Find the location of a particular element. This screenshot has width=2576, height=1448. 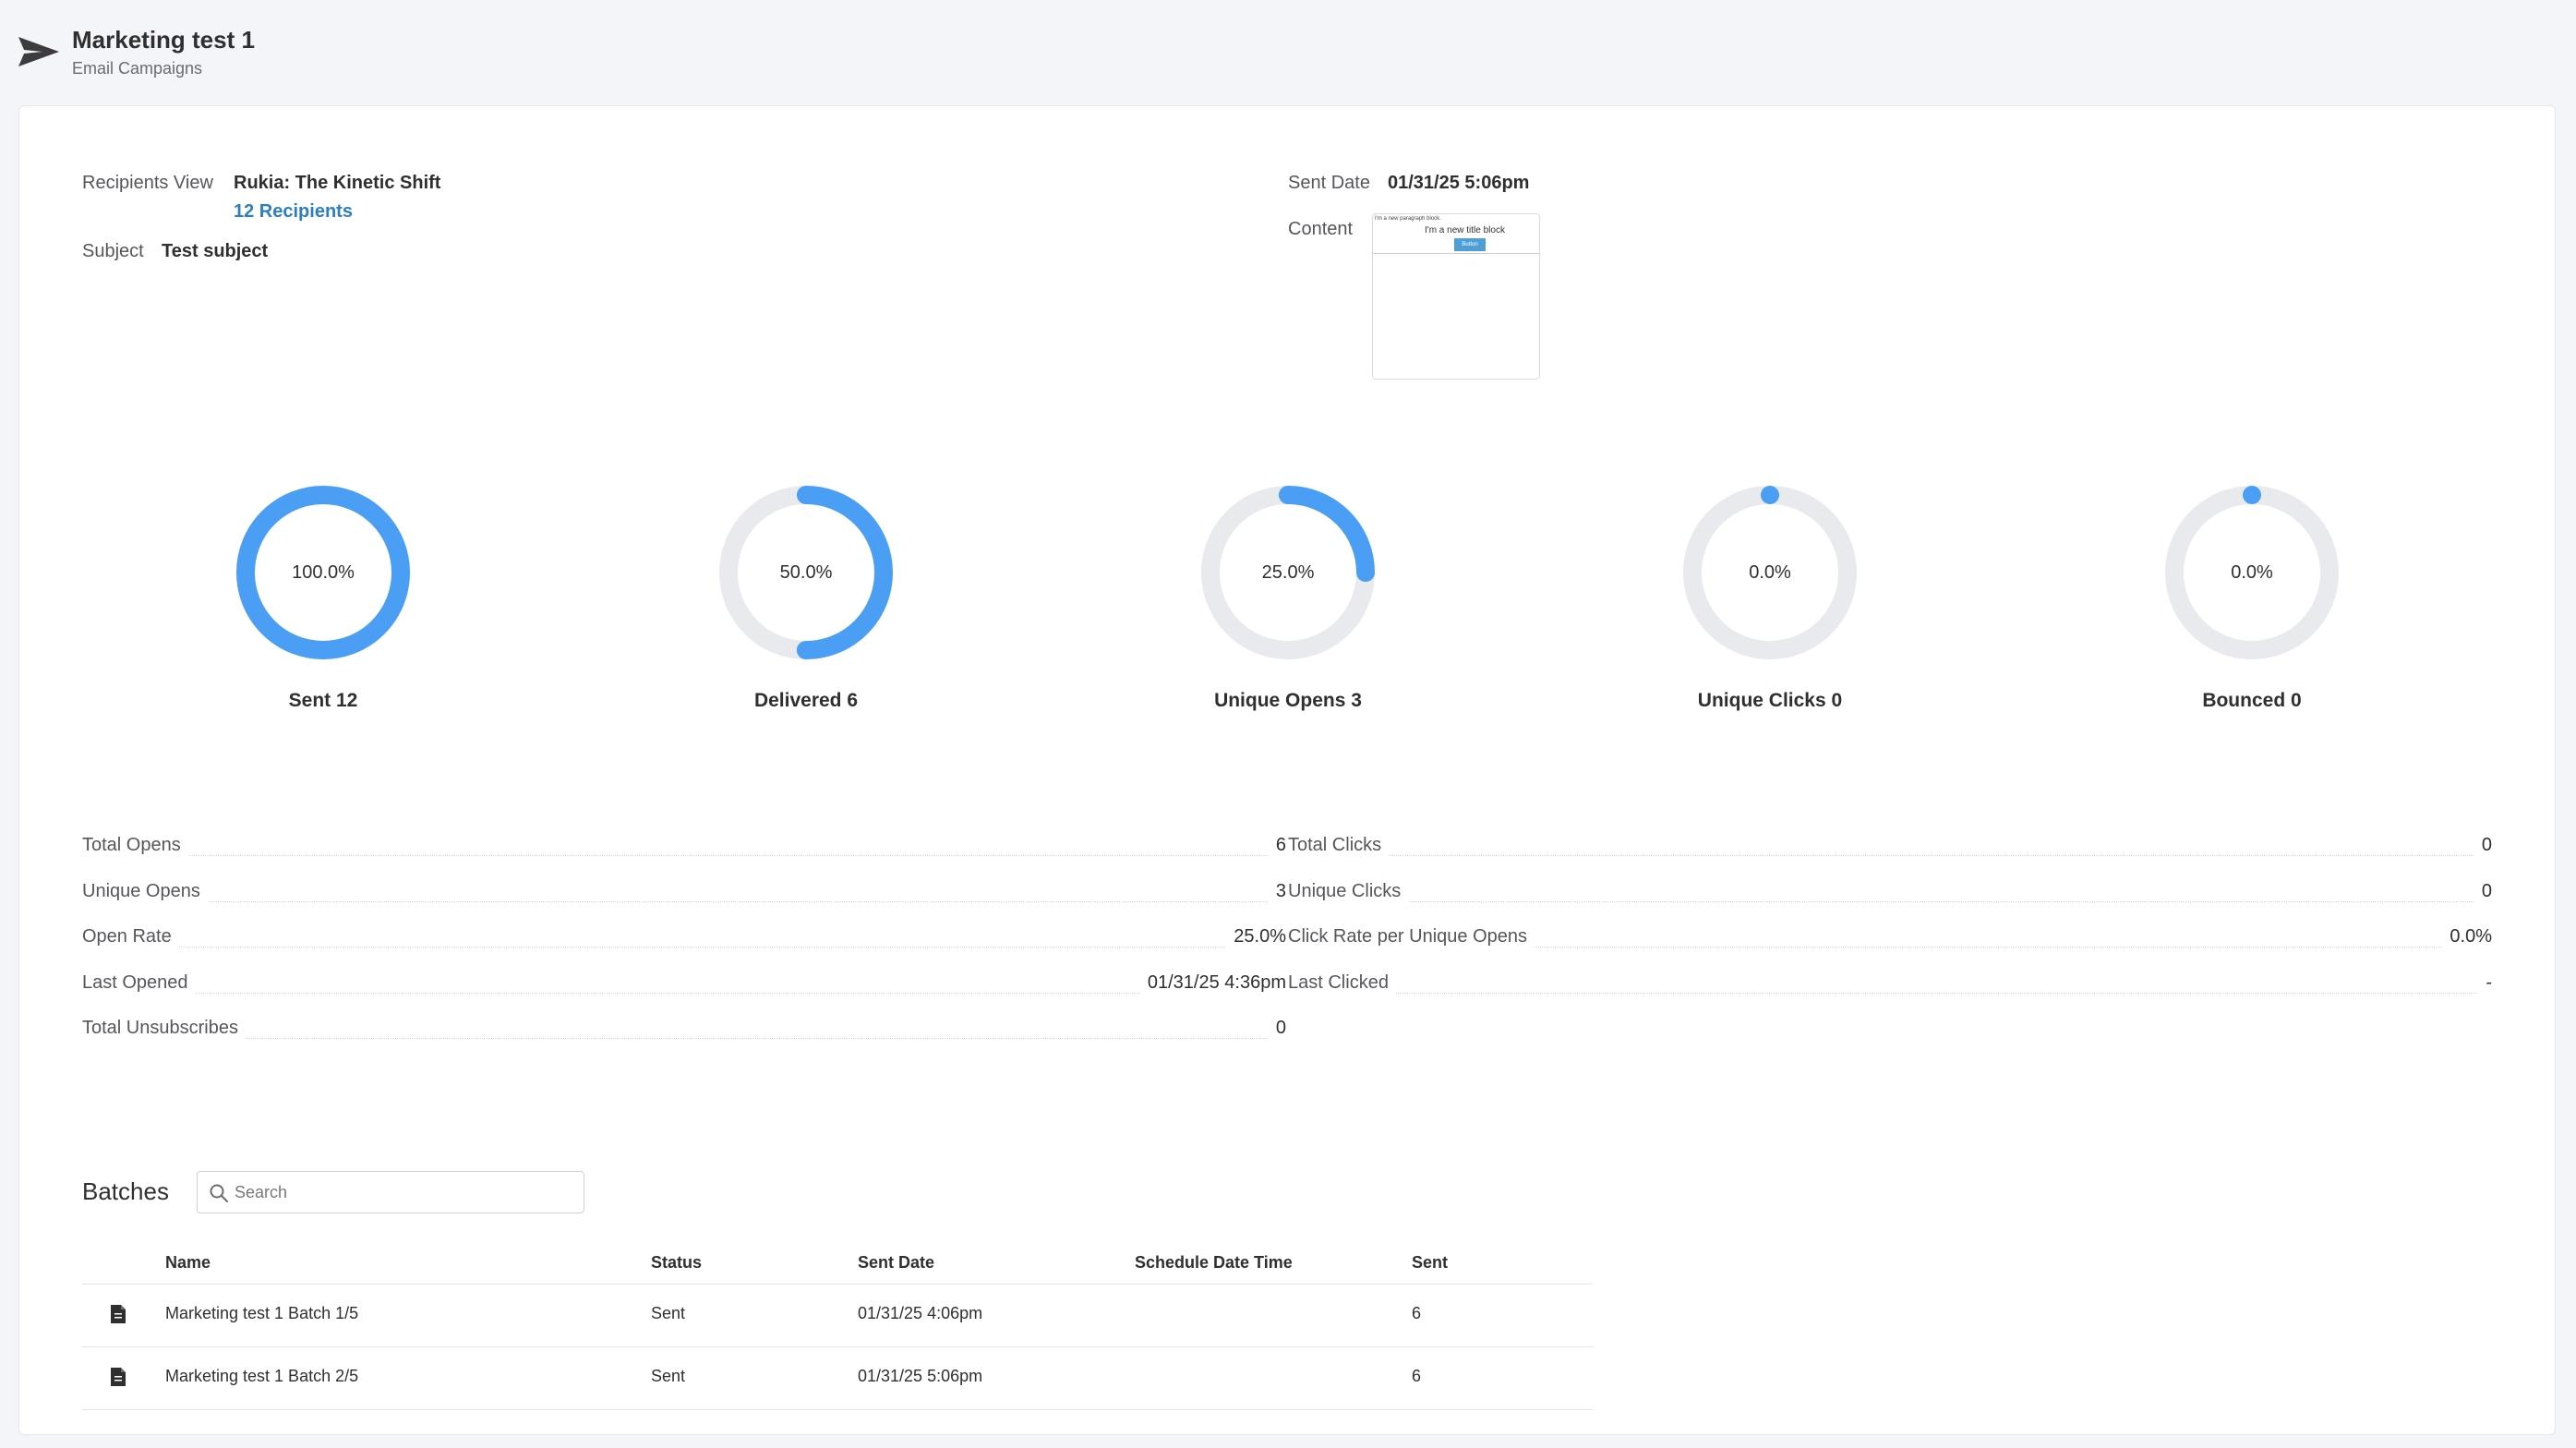

recipients-view-label: Recipients View is located at coordinates (147, 183).